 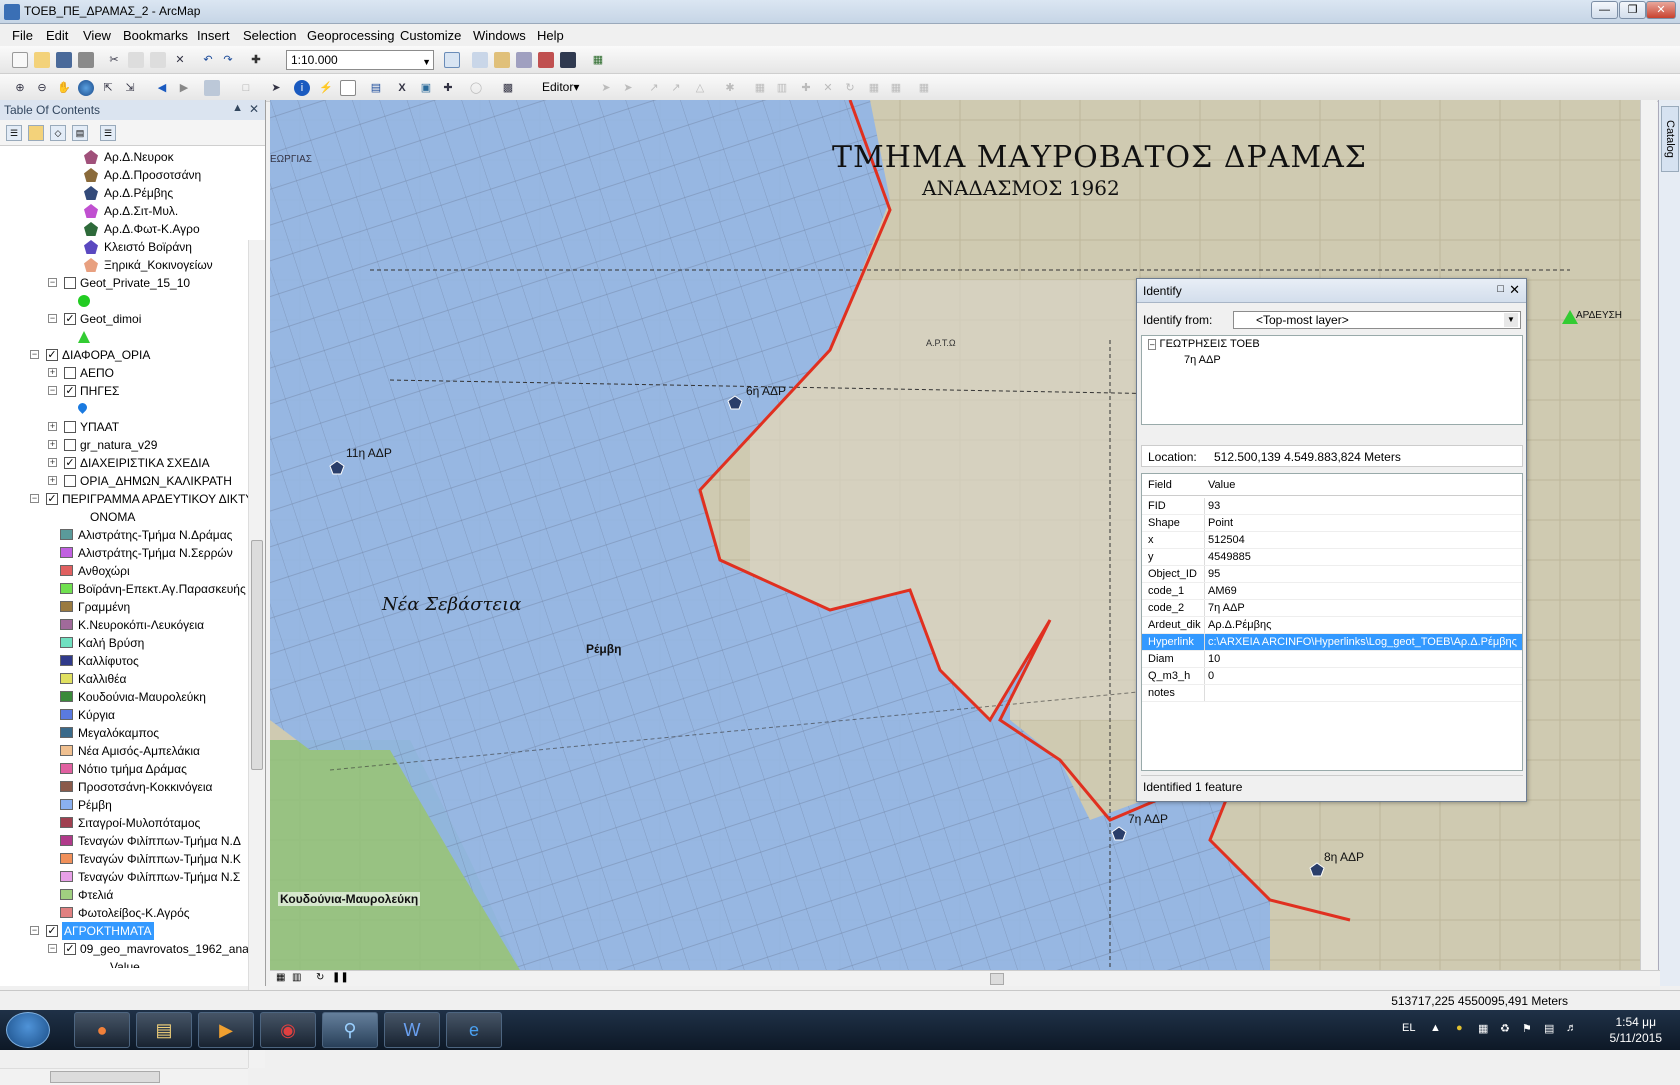 What do you see at coordinates (124, 751) in the screenshot?
I see `toc-row: Νέα Αμισός-Αμπελάκια` at bounding box center [124, 751].